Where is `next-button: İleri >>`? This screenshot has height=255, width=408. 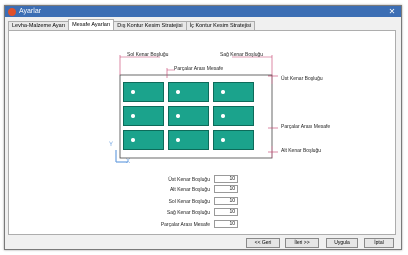
next-button: İleri >> is located at coordinates (302, 243).